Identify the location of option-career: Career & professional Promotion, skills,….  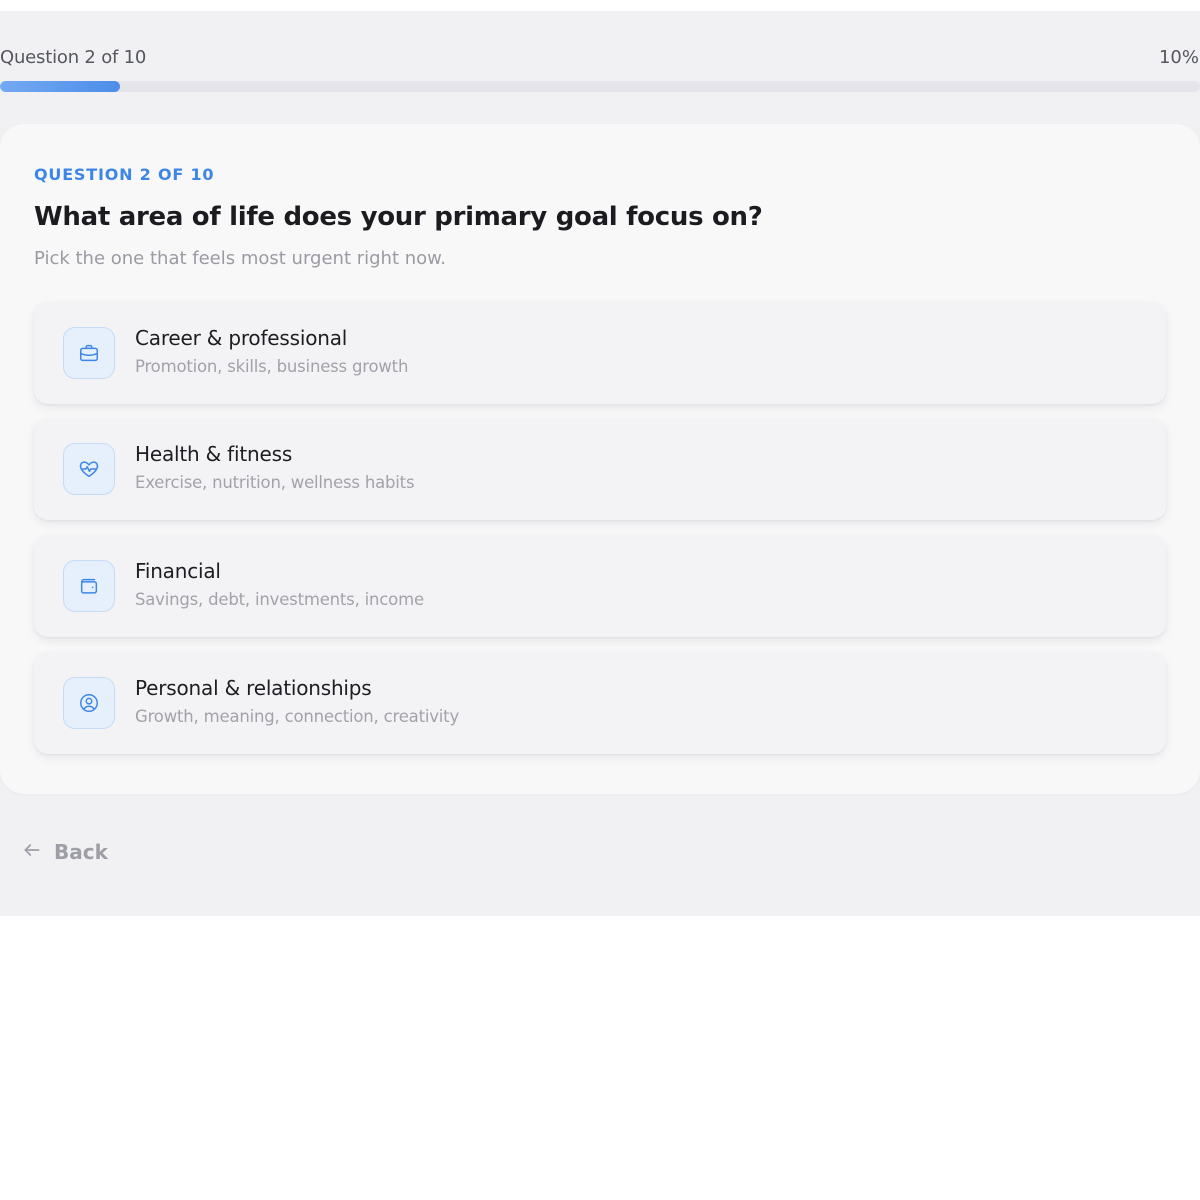
(600, 353).